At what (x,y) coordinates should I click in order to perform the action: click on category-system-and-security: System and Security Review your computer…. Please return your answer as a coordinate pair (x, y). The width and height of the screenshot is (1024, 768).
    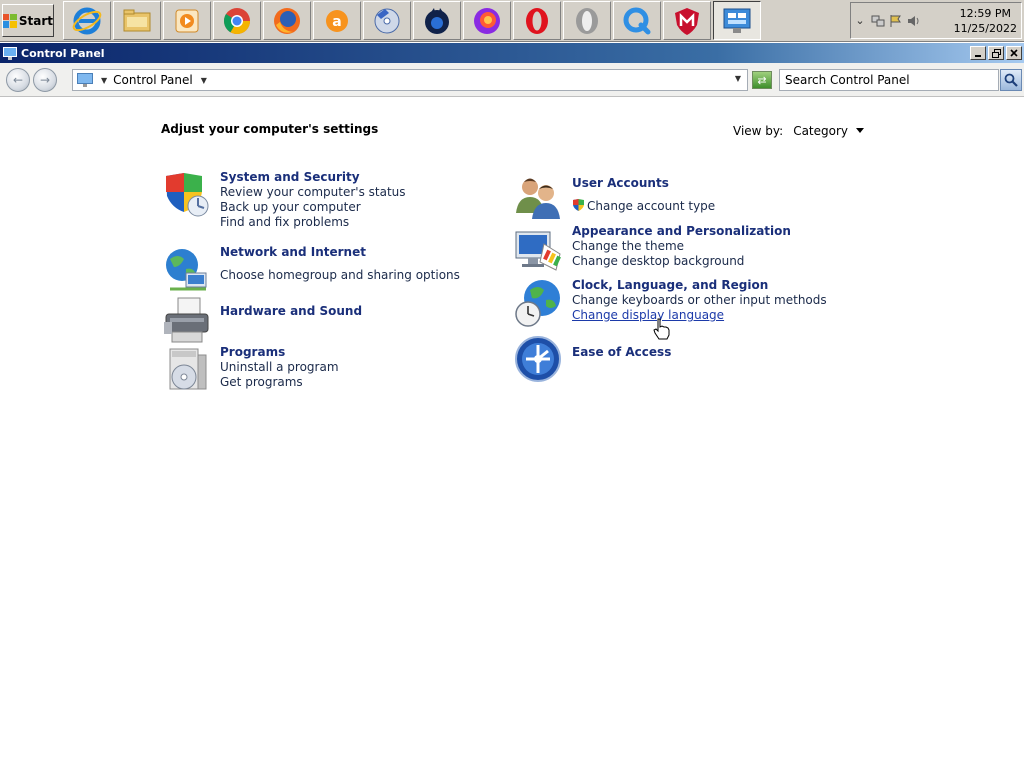
    Looking at the image, I should click on (284, 200).